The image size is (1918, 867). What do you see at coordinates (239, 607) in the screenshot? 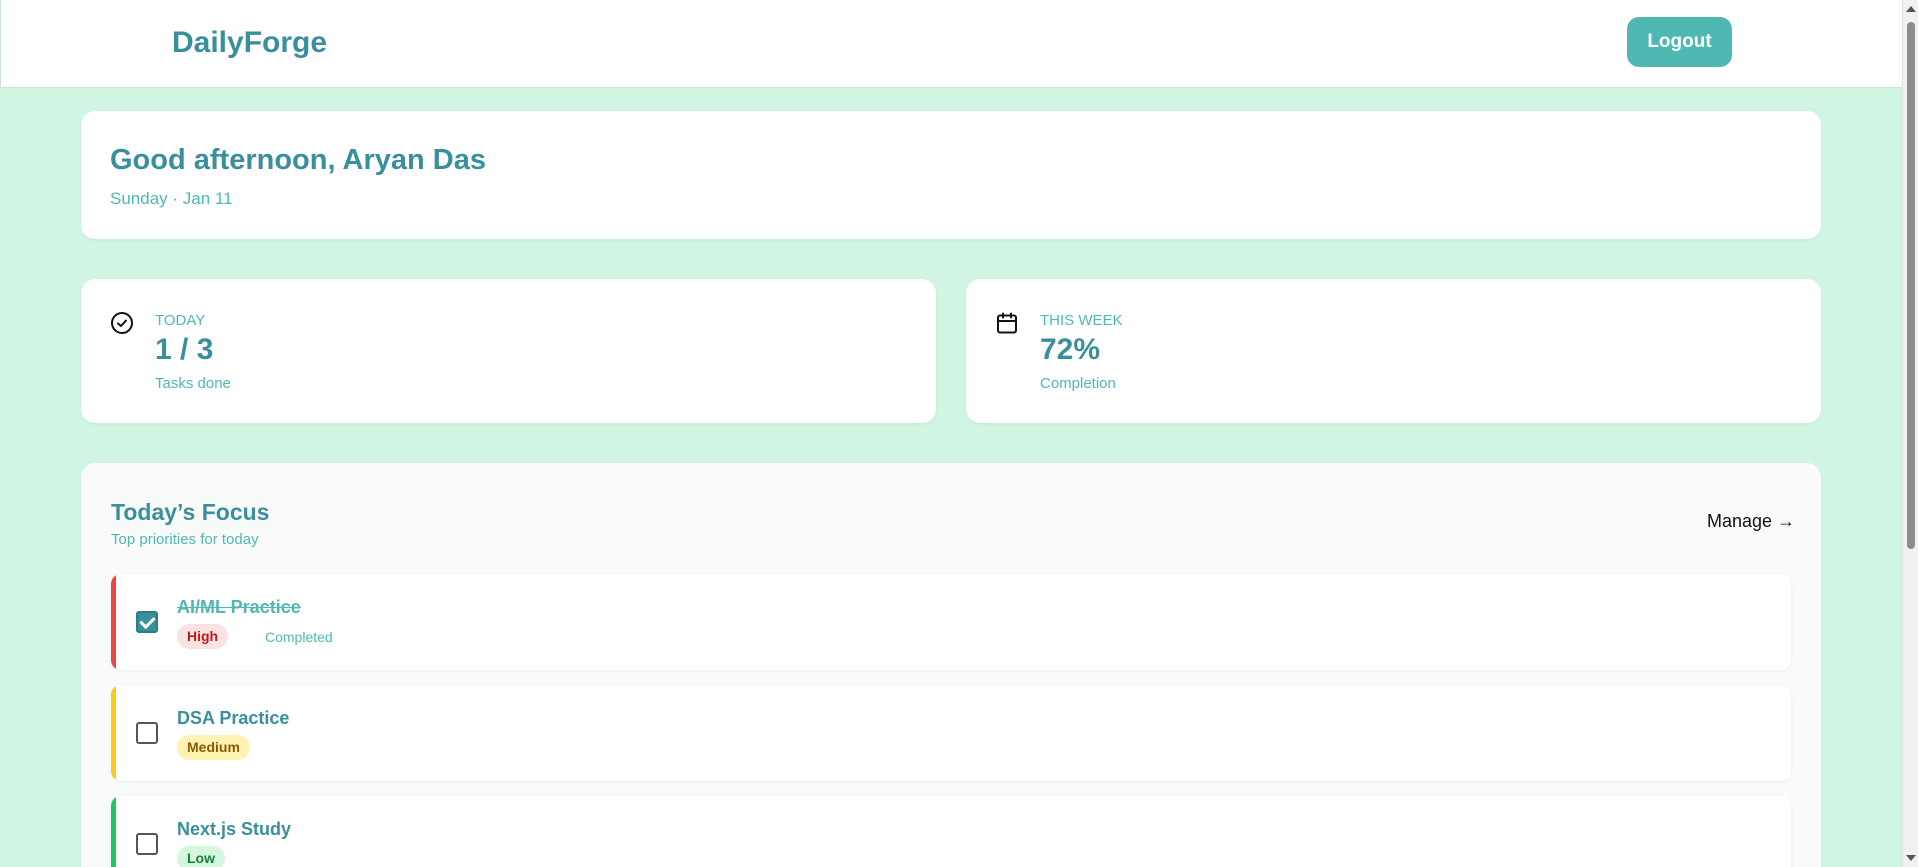
I see `task-name: AI/ML Practice` at bounding box center [239, 607].